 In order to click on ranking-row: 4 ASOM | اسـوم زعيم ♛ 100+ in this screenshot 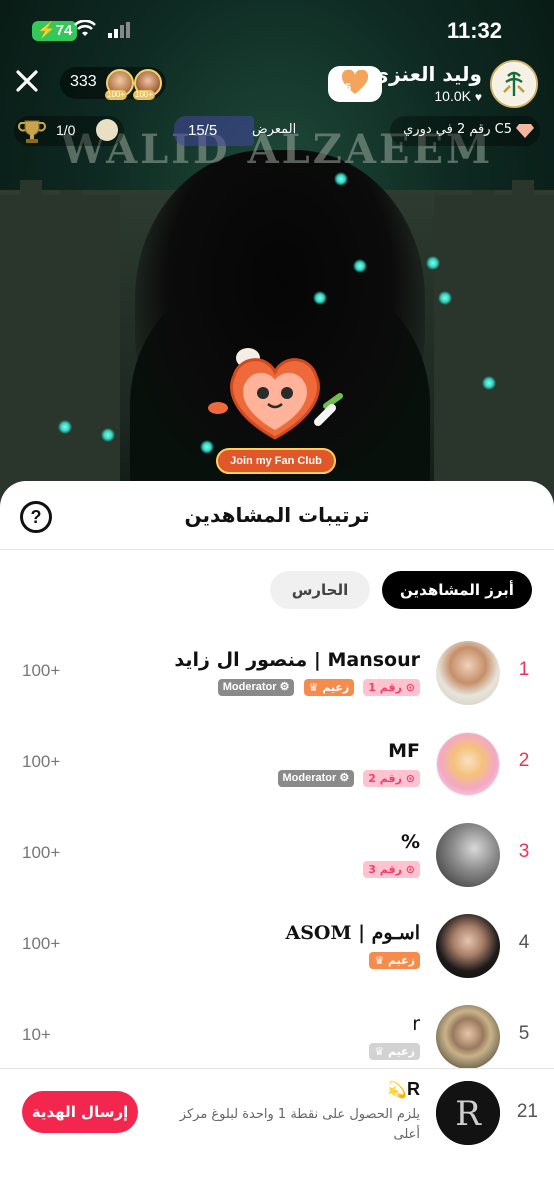, I will do `click(277, 949)`.